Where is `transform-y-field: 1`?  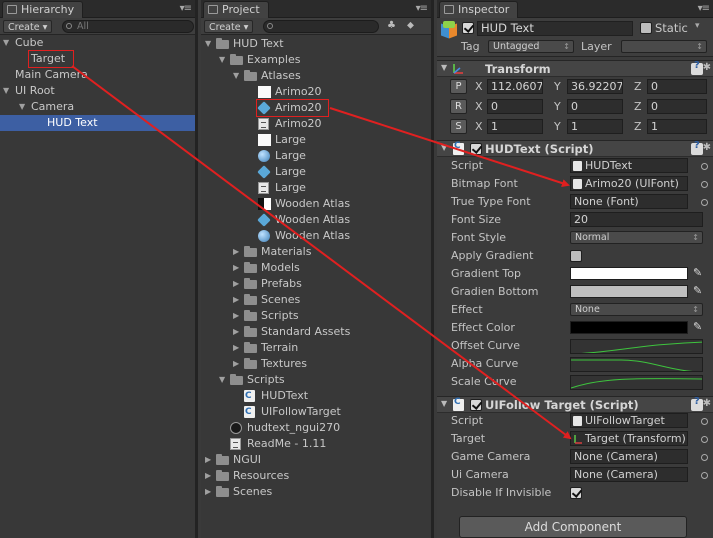 transform-y-field: 1 is located at coordinates (595, 126).